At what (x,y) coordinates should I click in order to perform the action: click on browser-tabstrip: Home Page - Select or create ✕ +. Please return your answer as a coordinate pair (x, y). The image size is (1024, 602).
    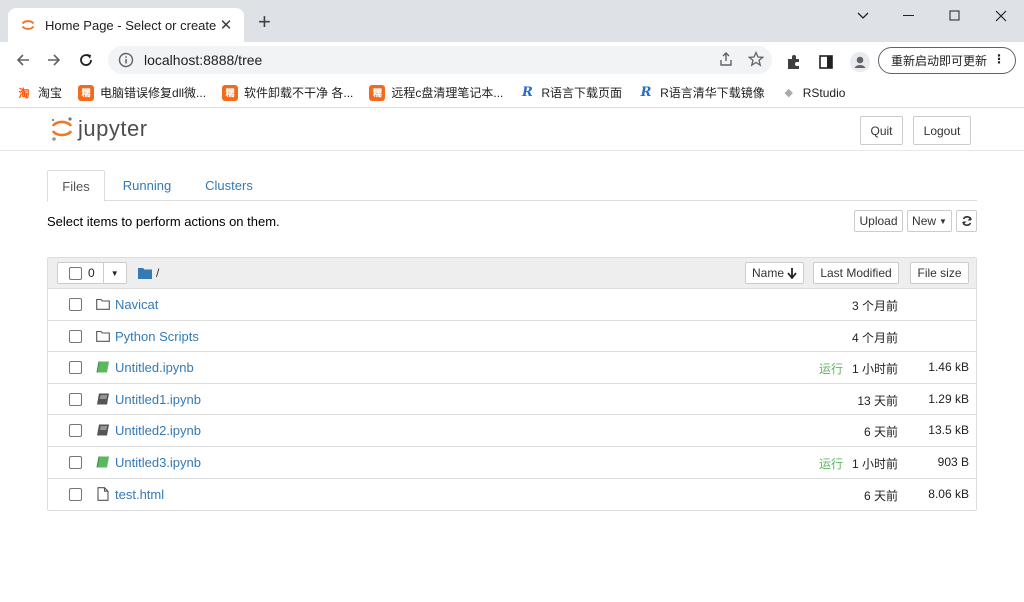
    Looking at the image, I should click on (512, 21).